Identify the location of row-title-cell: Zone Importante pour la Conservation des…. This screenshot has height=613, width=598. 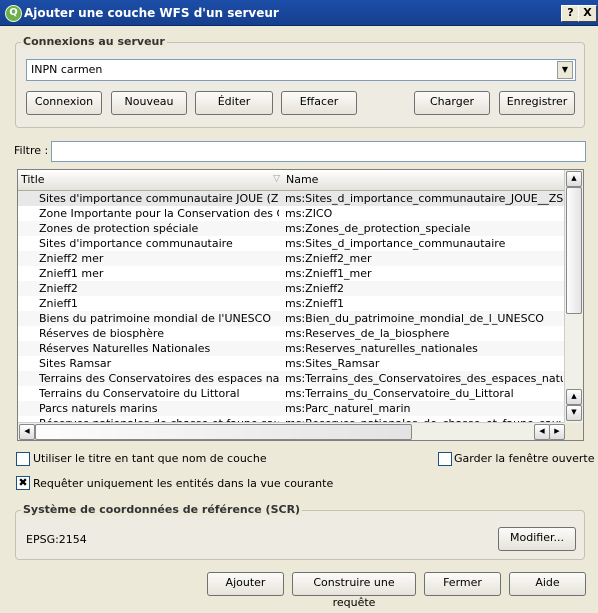
(159, 213).